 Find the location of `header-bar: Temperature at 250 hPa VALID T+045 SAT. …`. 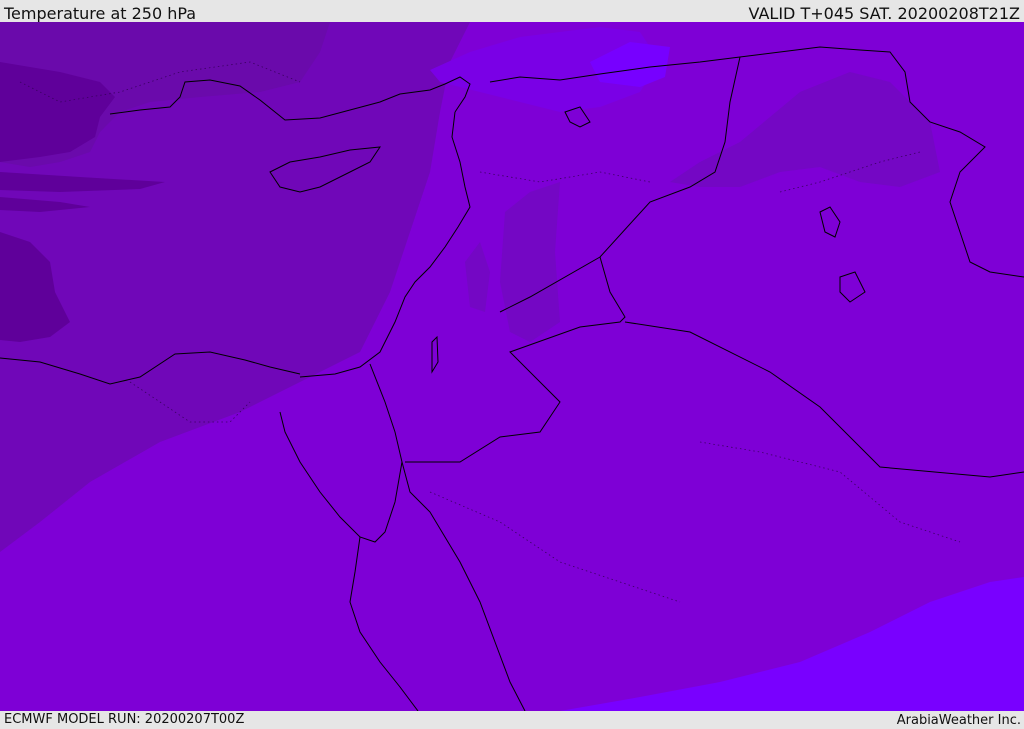

header-bar: Temperature at 250 hPa VALID T+045 SAT. … is located at coordinates (512, 11).